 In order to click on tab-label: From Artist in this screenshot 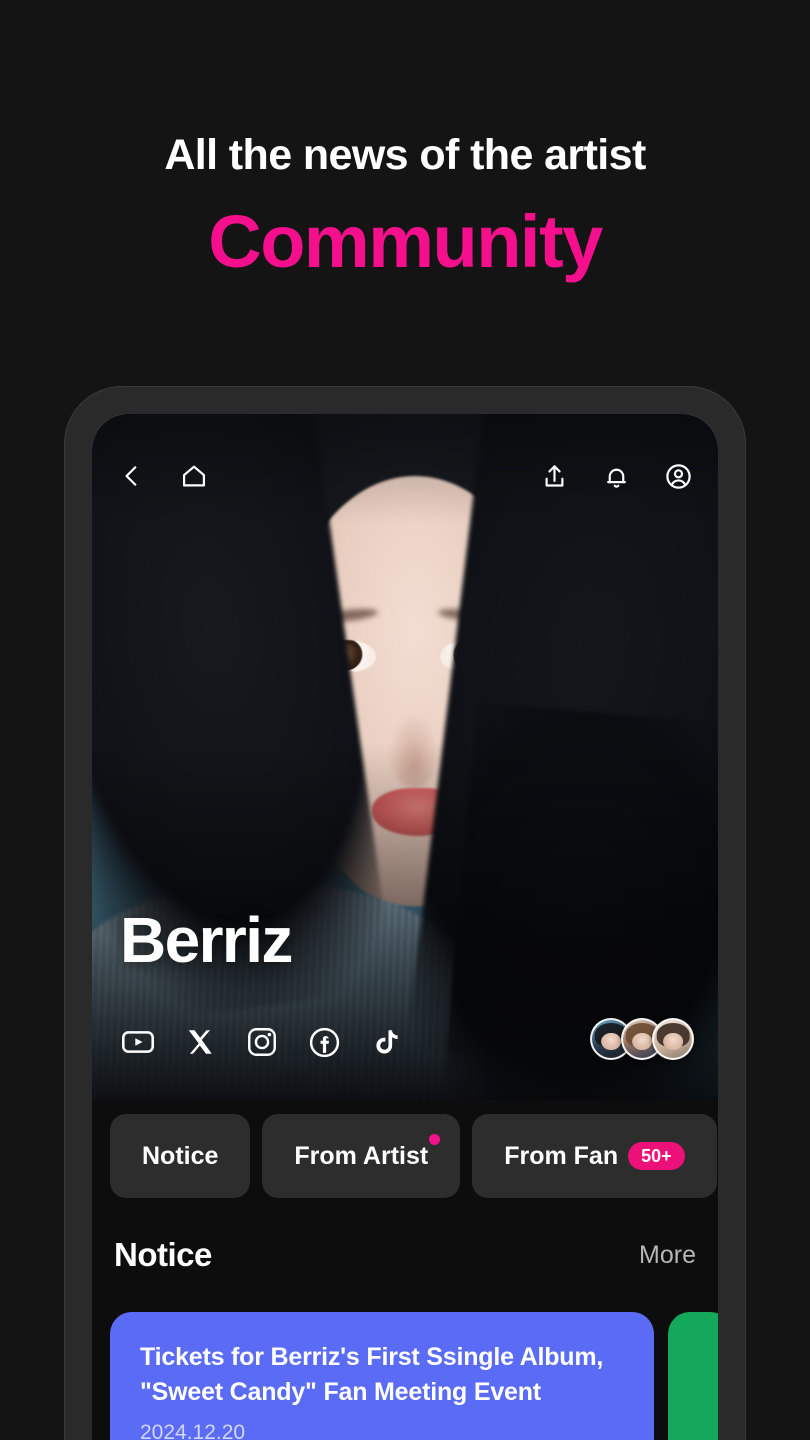, I will do `click(361, 1155)`.